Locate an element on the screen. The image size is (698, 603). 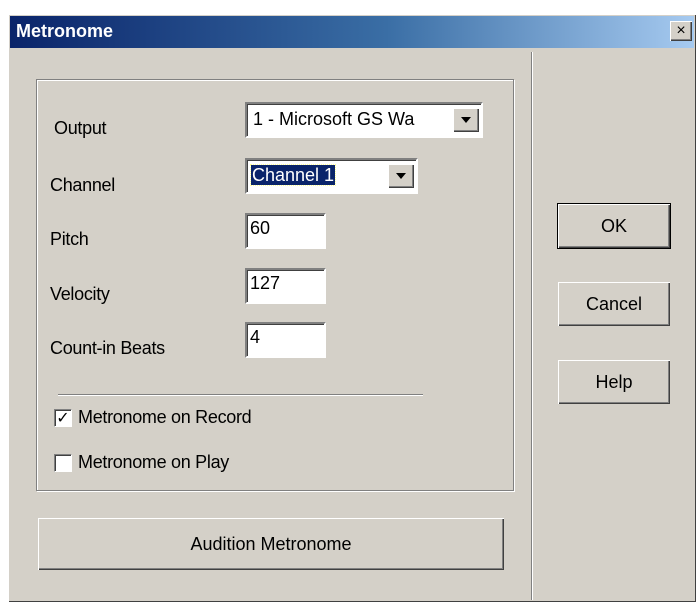
output-label: Output is located at coordinates (80, 128).